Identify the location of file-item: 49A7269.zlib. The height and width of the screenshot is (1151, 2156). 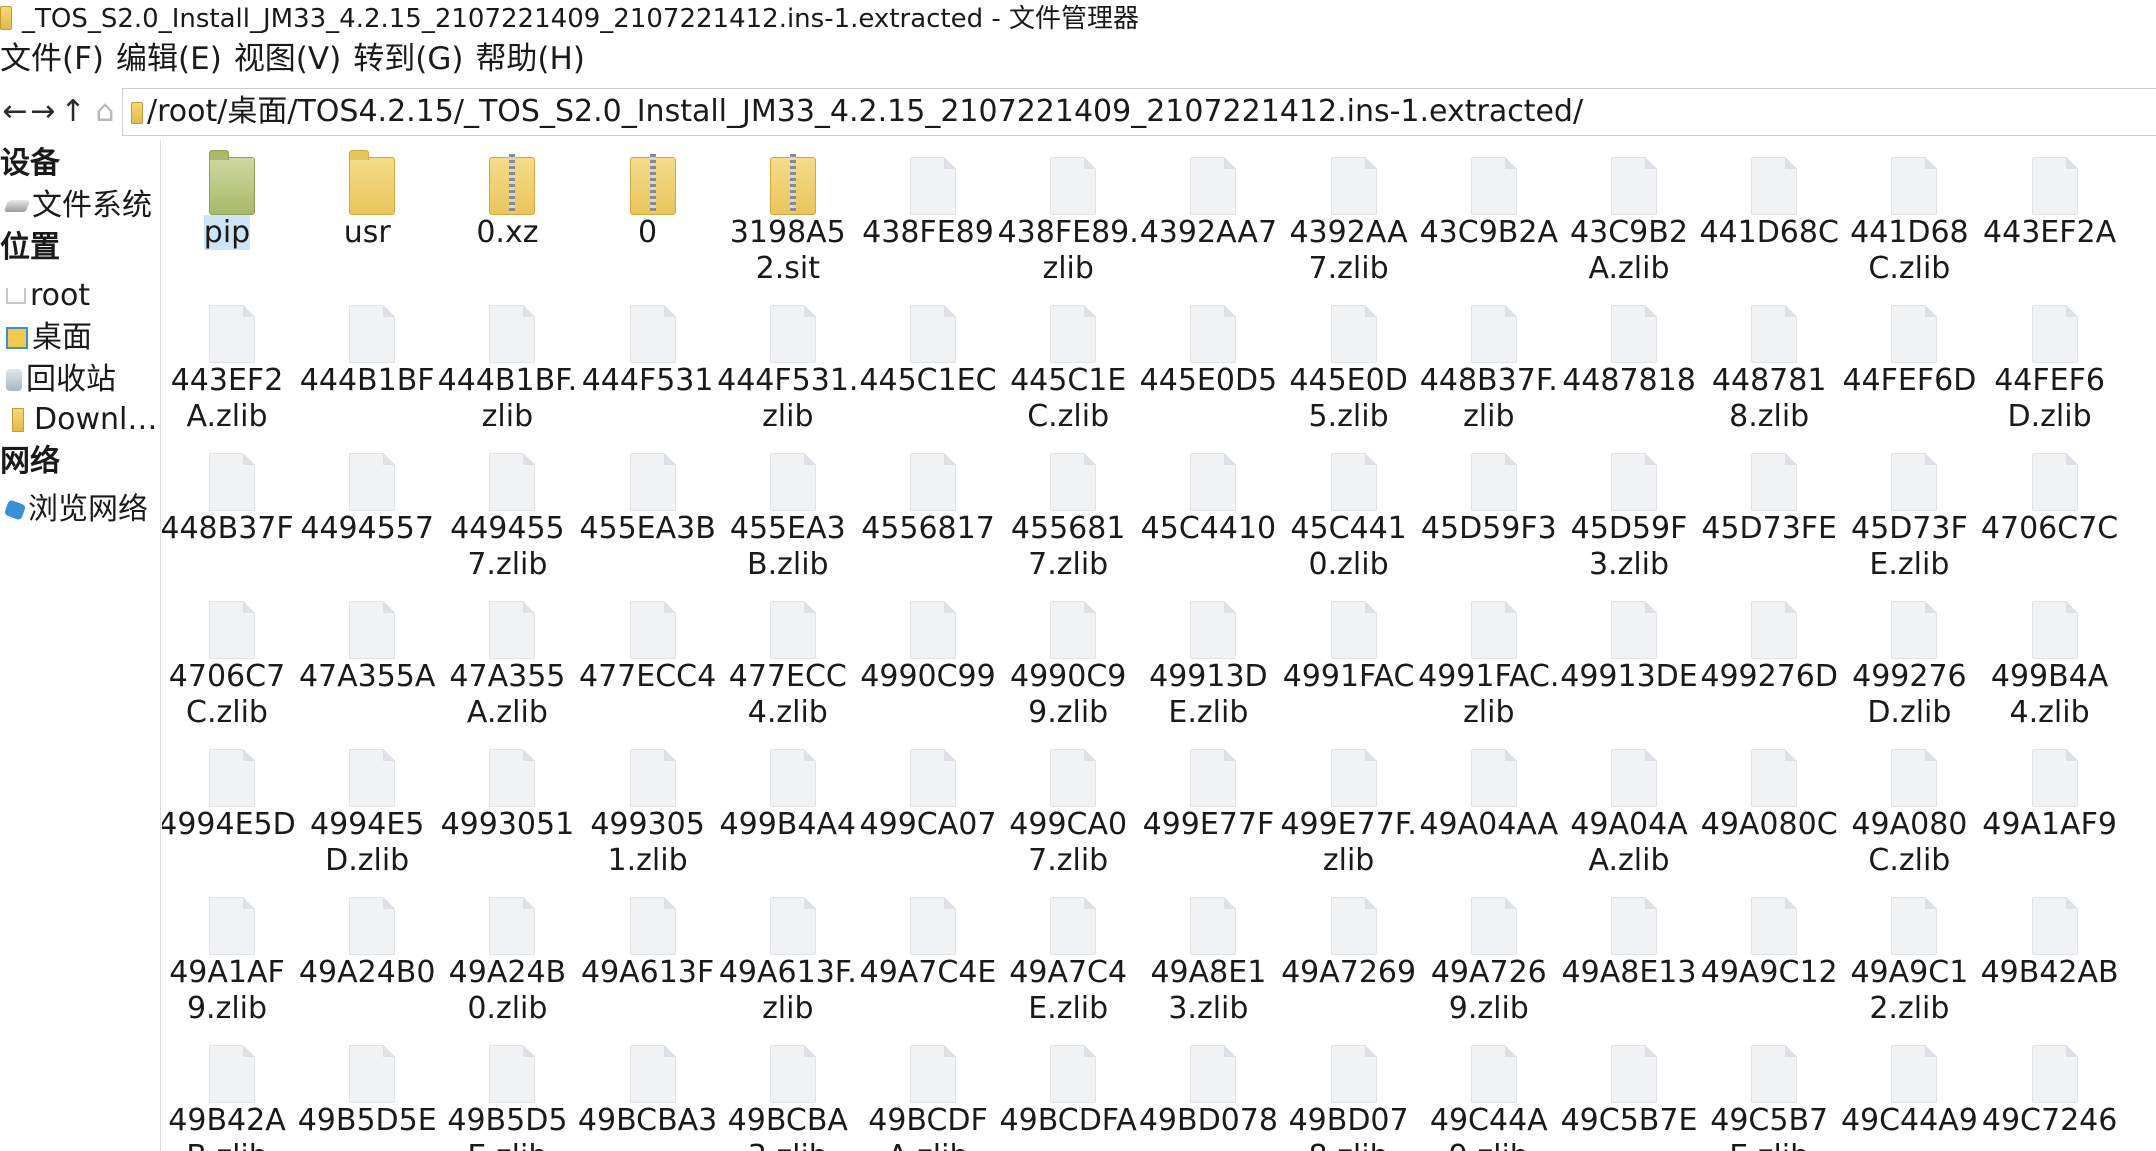
(1489, 958).